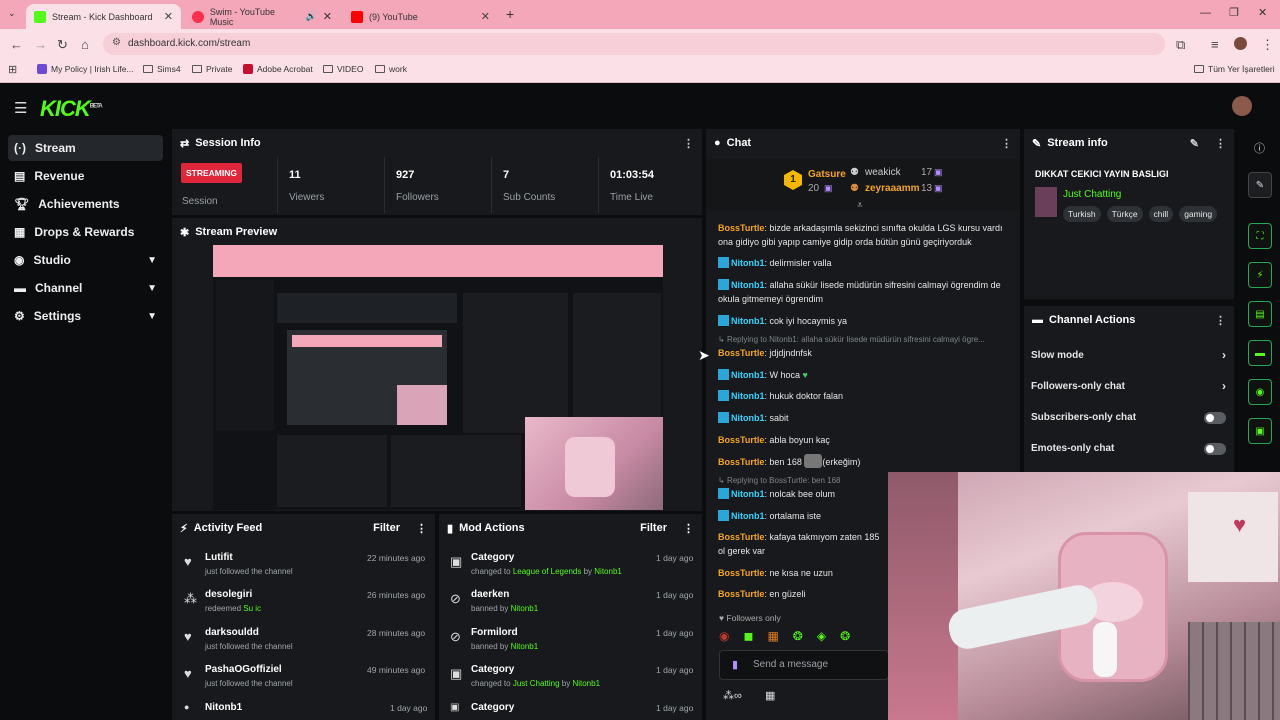 This screenshot has height=720, width=1280. I want to click on followers-only-row: Followers-only chat ›, so click(1128, 386).